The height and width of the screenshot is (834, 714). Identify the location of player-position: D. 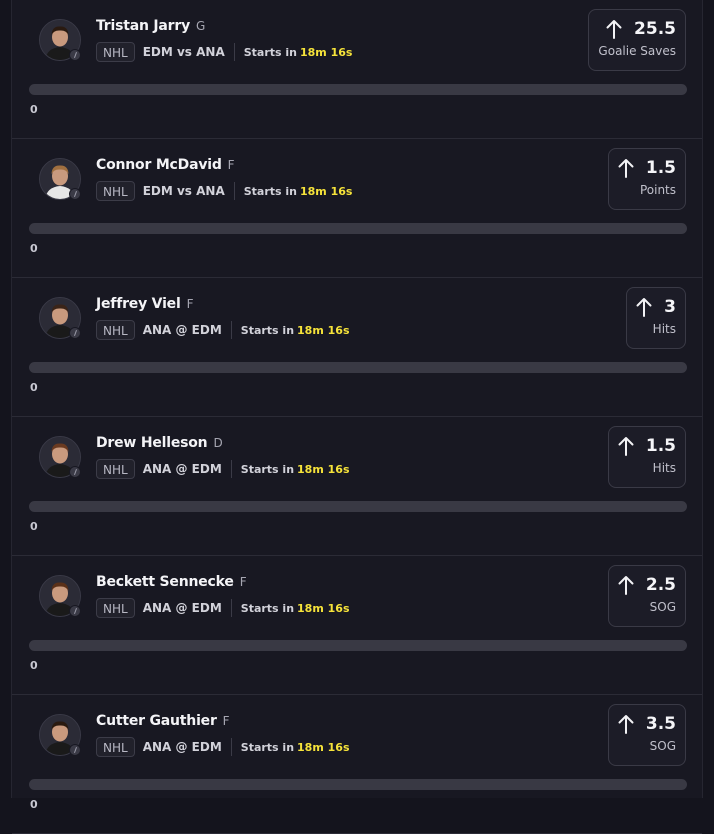
(218, 443).